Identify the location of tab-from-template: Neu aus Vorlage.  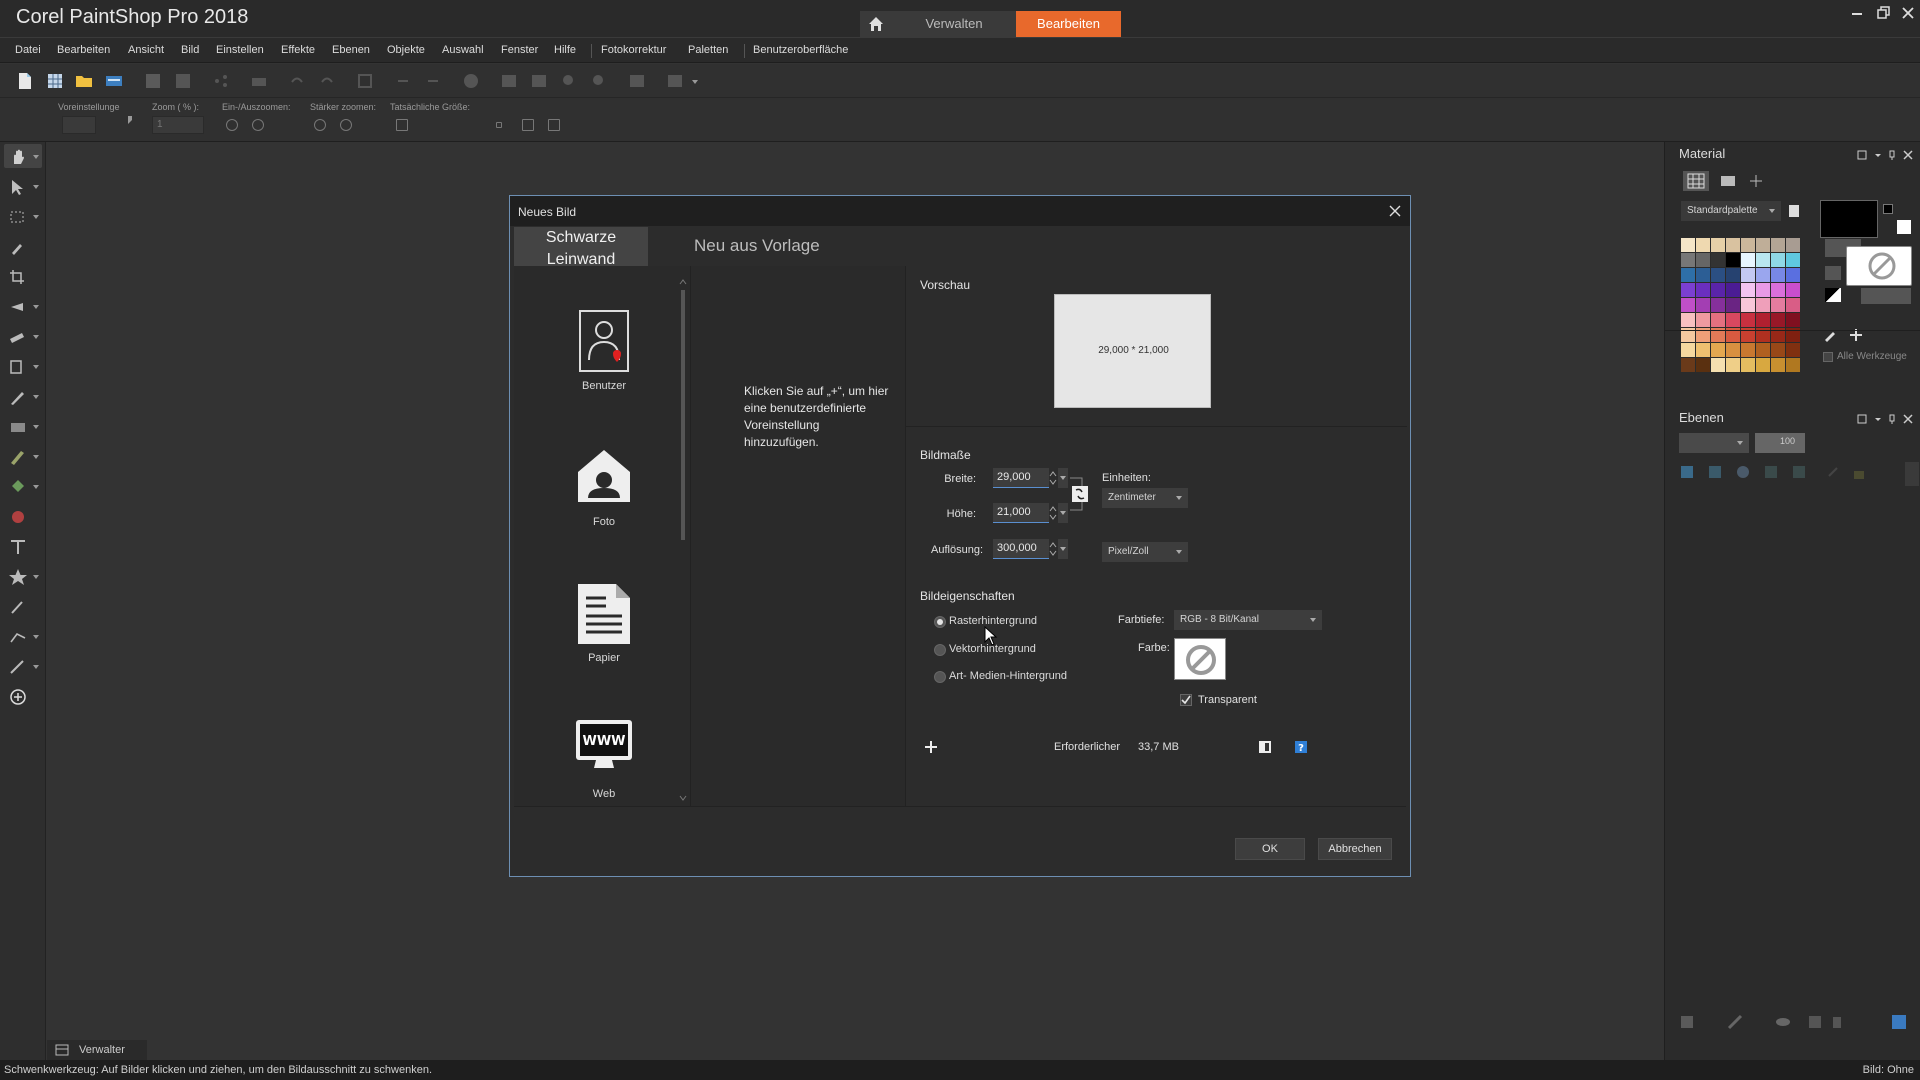
(757, 246).